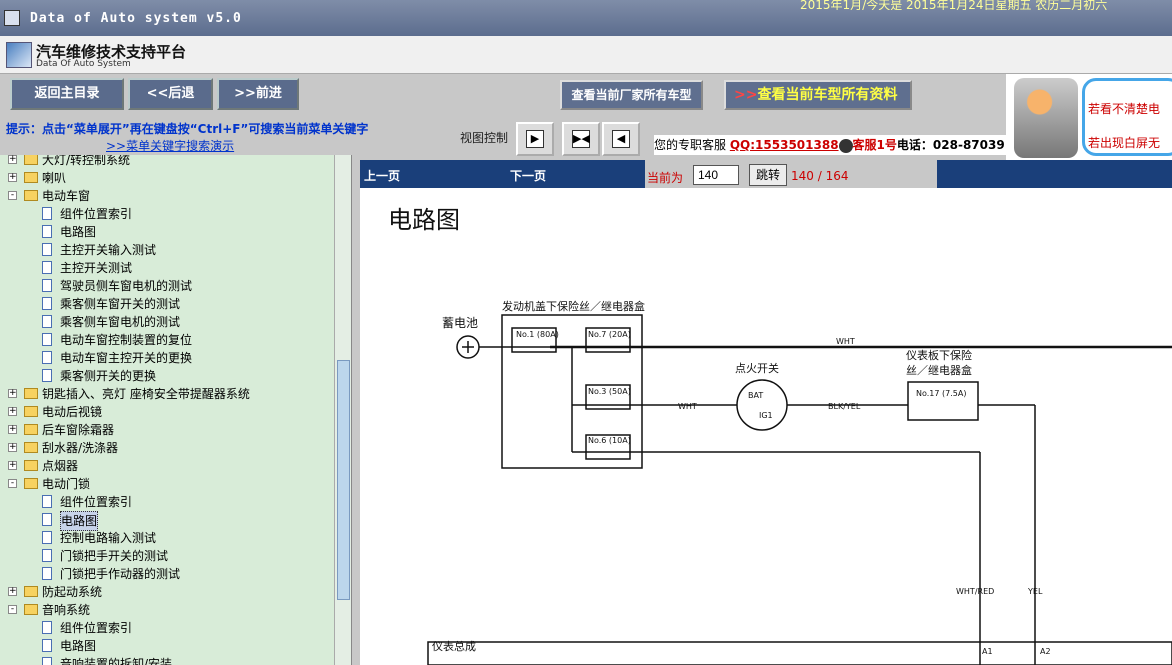 The width and height of the screenshot is (1172, 665). I want to click on tree-label: 音响系统, so click(66, 610).